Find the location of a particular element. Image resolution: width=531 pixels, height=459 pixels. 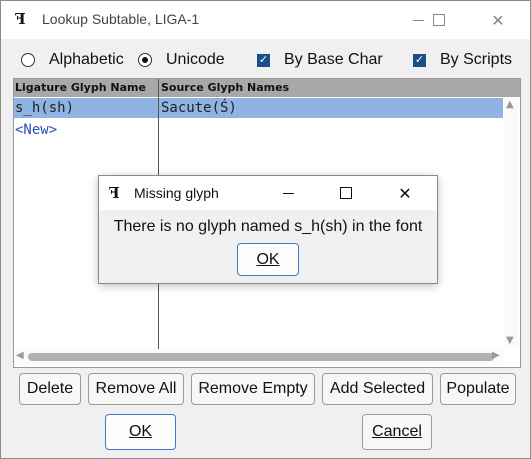

remove-all-label: Remove All is located at coordinates (136, 388).